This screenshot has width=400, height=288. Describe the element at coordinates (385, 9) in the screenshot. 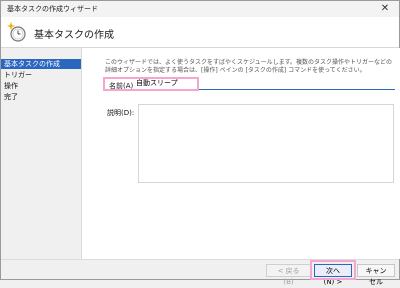

I see `close-icon: ✕` at that location.